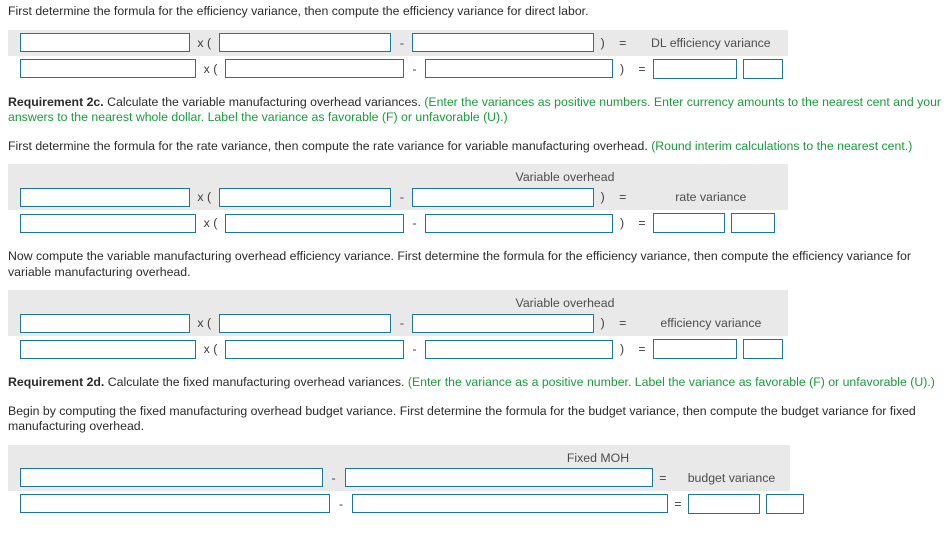  Describe the element at coordinates (398, 42) in the screenshot. I see `formula-row: x ( - ) = DL efficiency variance` at that location.